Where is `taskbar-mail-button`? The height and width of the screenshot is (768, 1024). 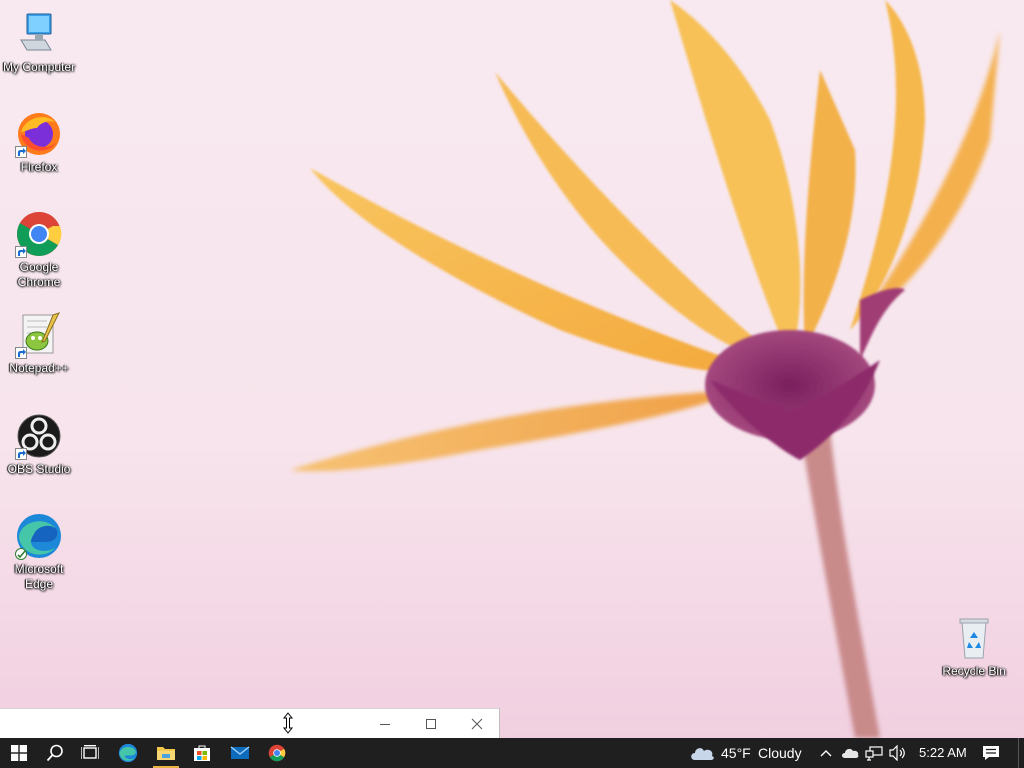
taskbar-mail-button is located at coordinates (240, 753).